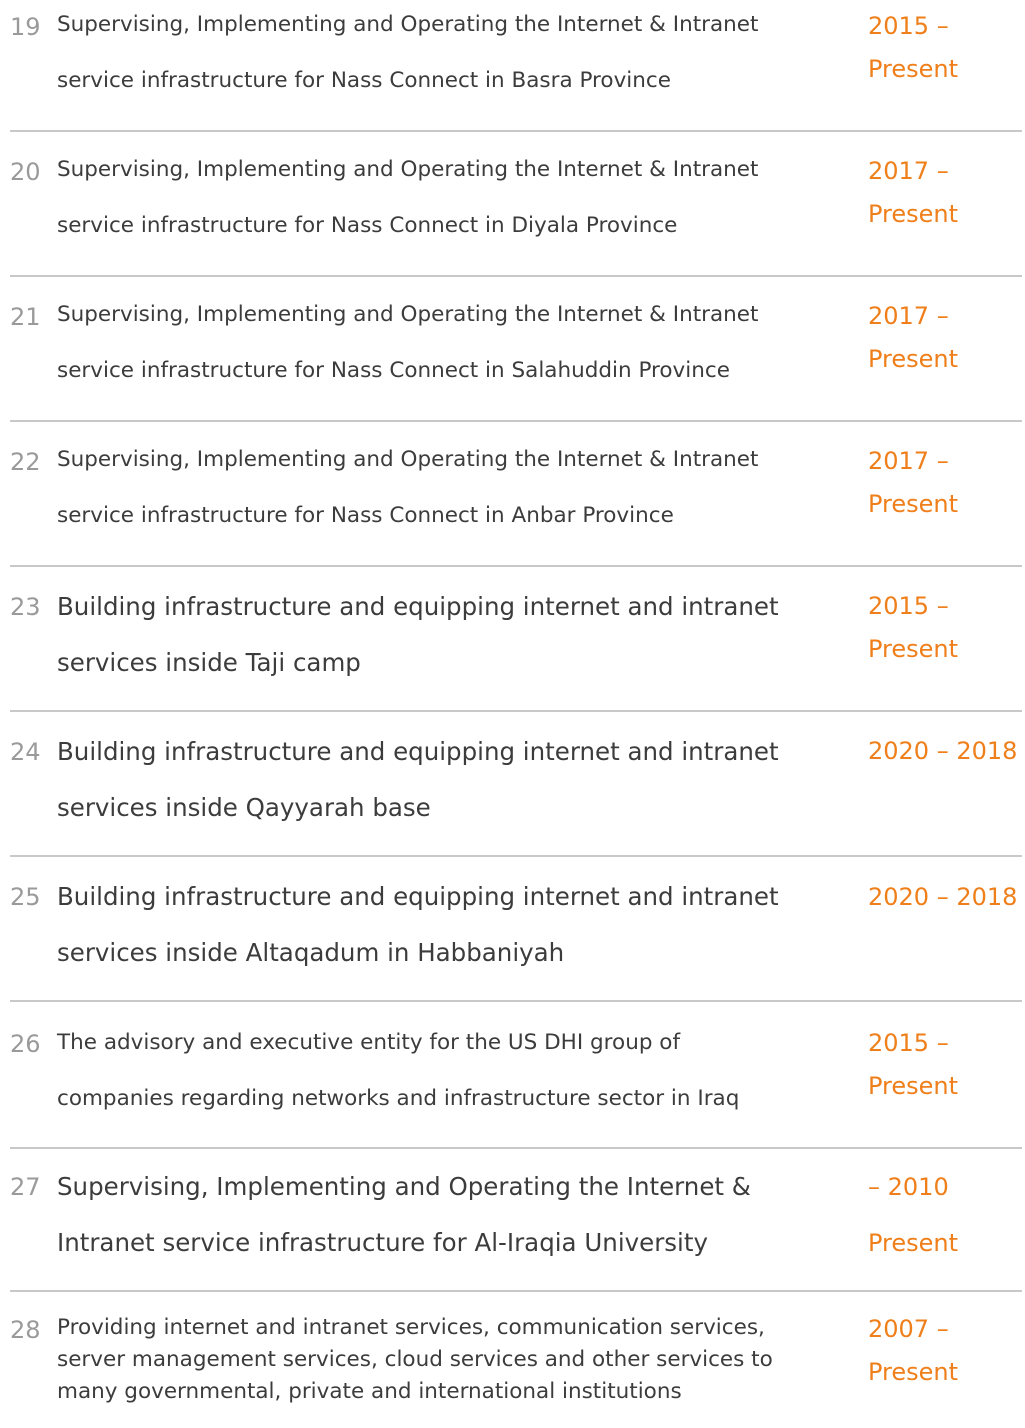  I want to click on row-number: 19, so click(25, 27).